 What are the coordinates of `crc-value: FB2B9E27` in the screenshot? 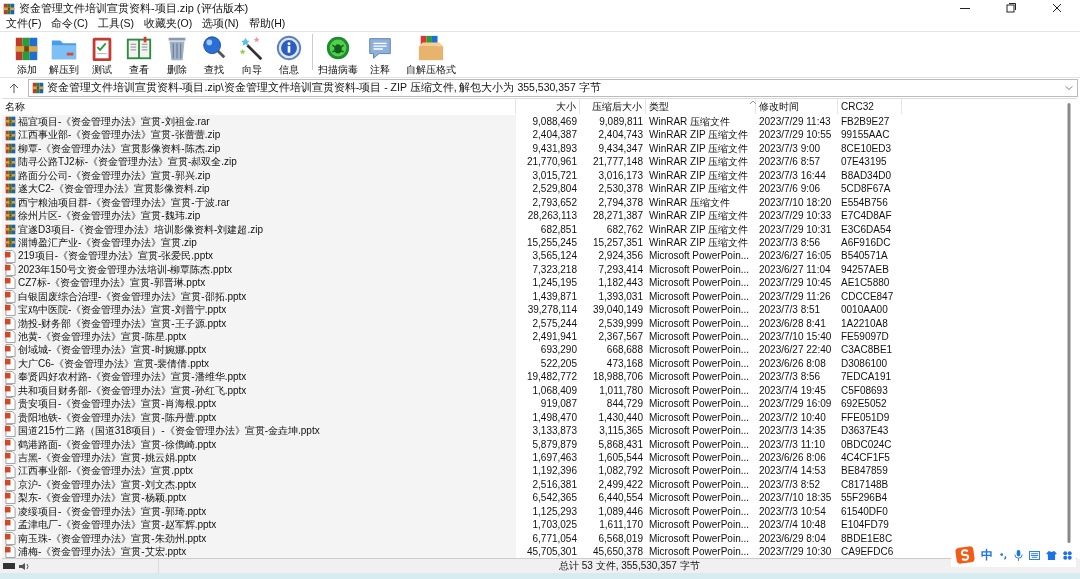 It's located at (865, 122).